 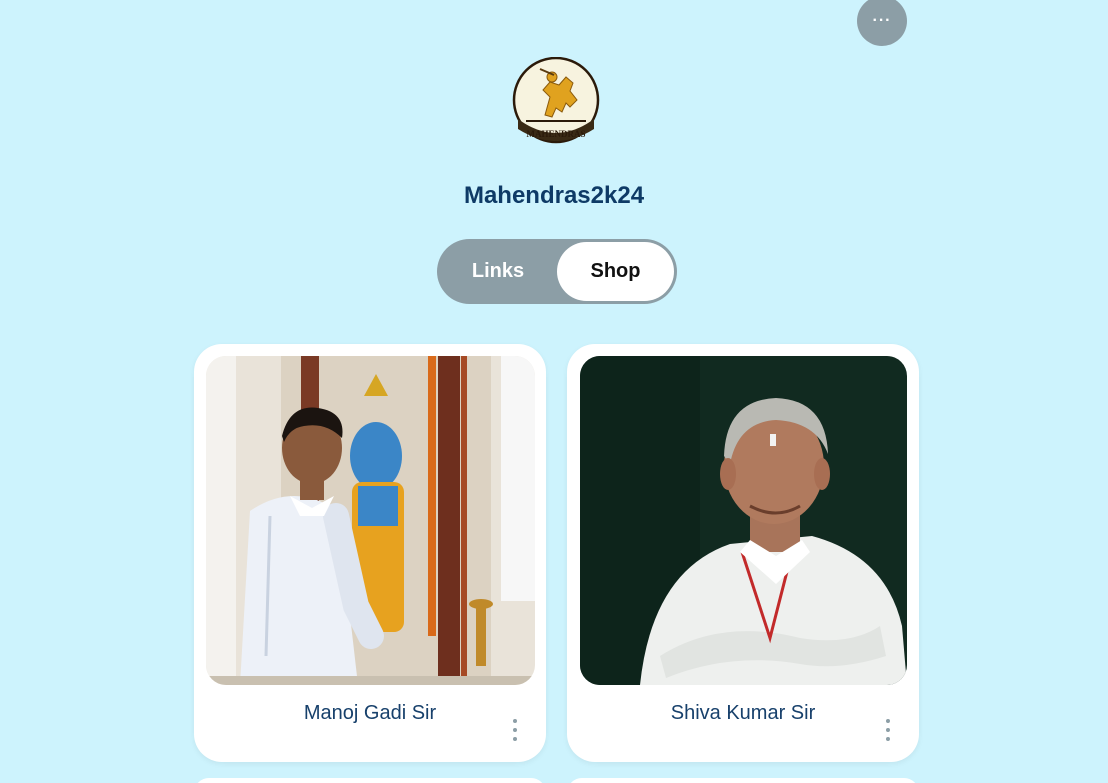 I want to click on ellipsis-icon: ···, so click(x=882, y=20).